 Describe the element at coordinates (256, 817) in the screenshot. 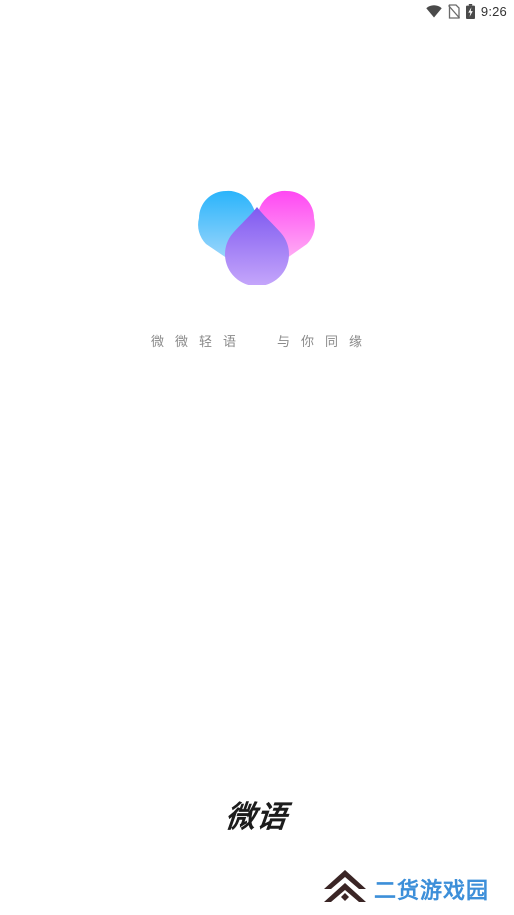

I see `app-name: 微语` at that location.